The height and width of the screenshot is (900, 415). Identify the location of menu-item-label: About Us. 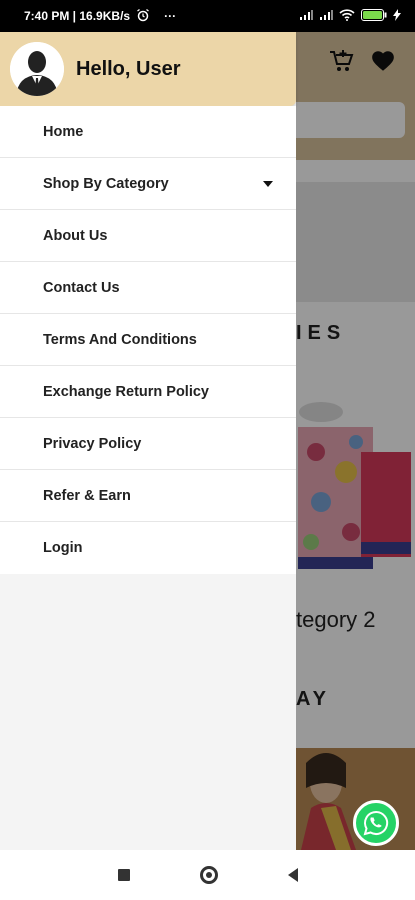
(75, 235).